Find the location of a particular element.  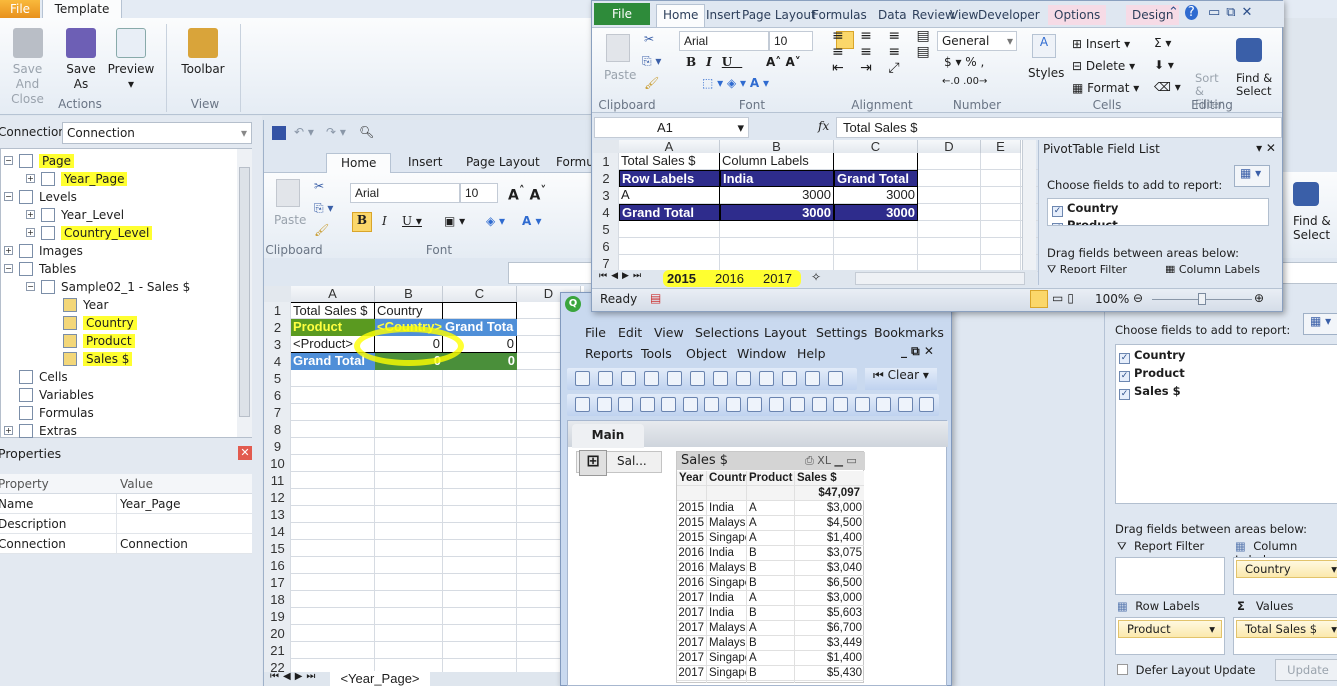

row-header: 10 is located at coordinates (277, 463).